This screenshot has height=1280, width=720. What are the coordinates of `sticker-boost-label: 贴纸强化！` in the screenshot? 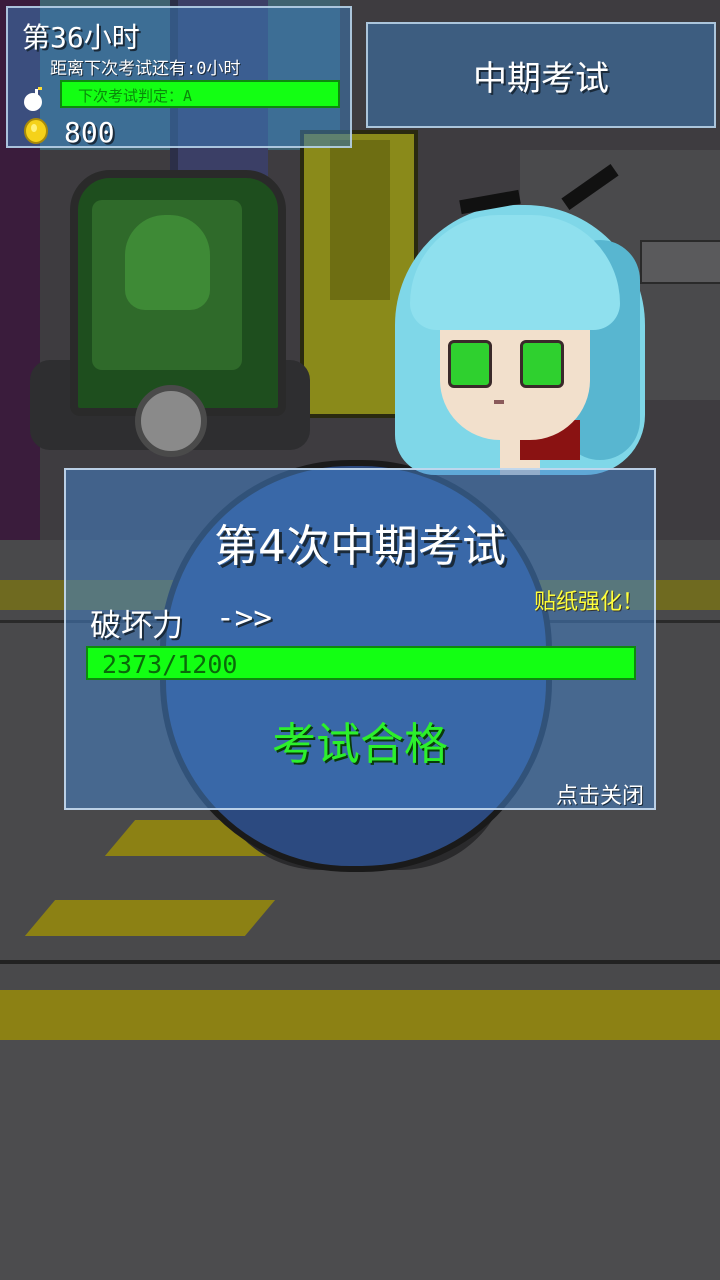 It's located at (588, 602).